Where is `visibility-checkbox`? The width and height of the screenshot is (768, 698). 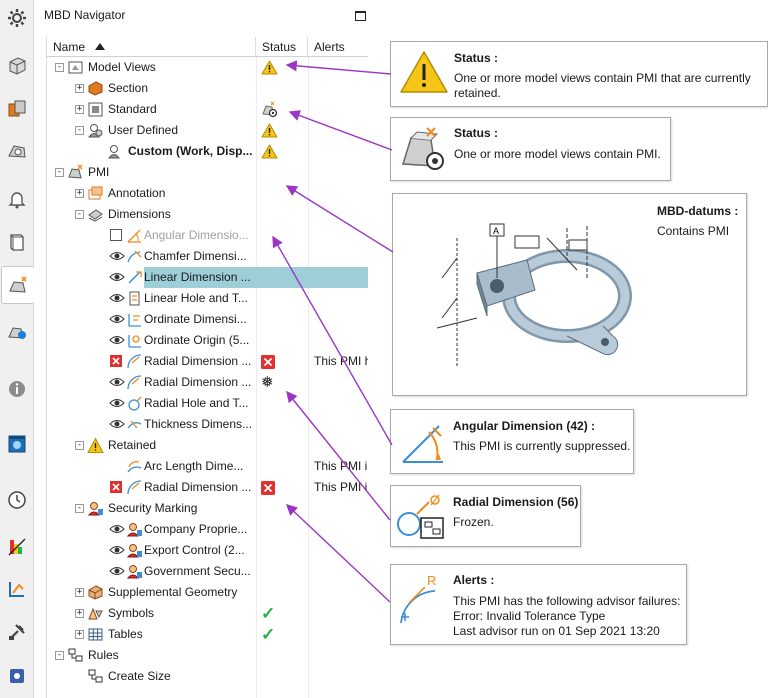 visibility-checkbox is located at coordinates (116, 235).